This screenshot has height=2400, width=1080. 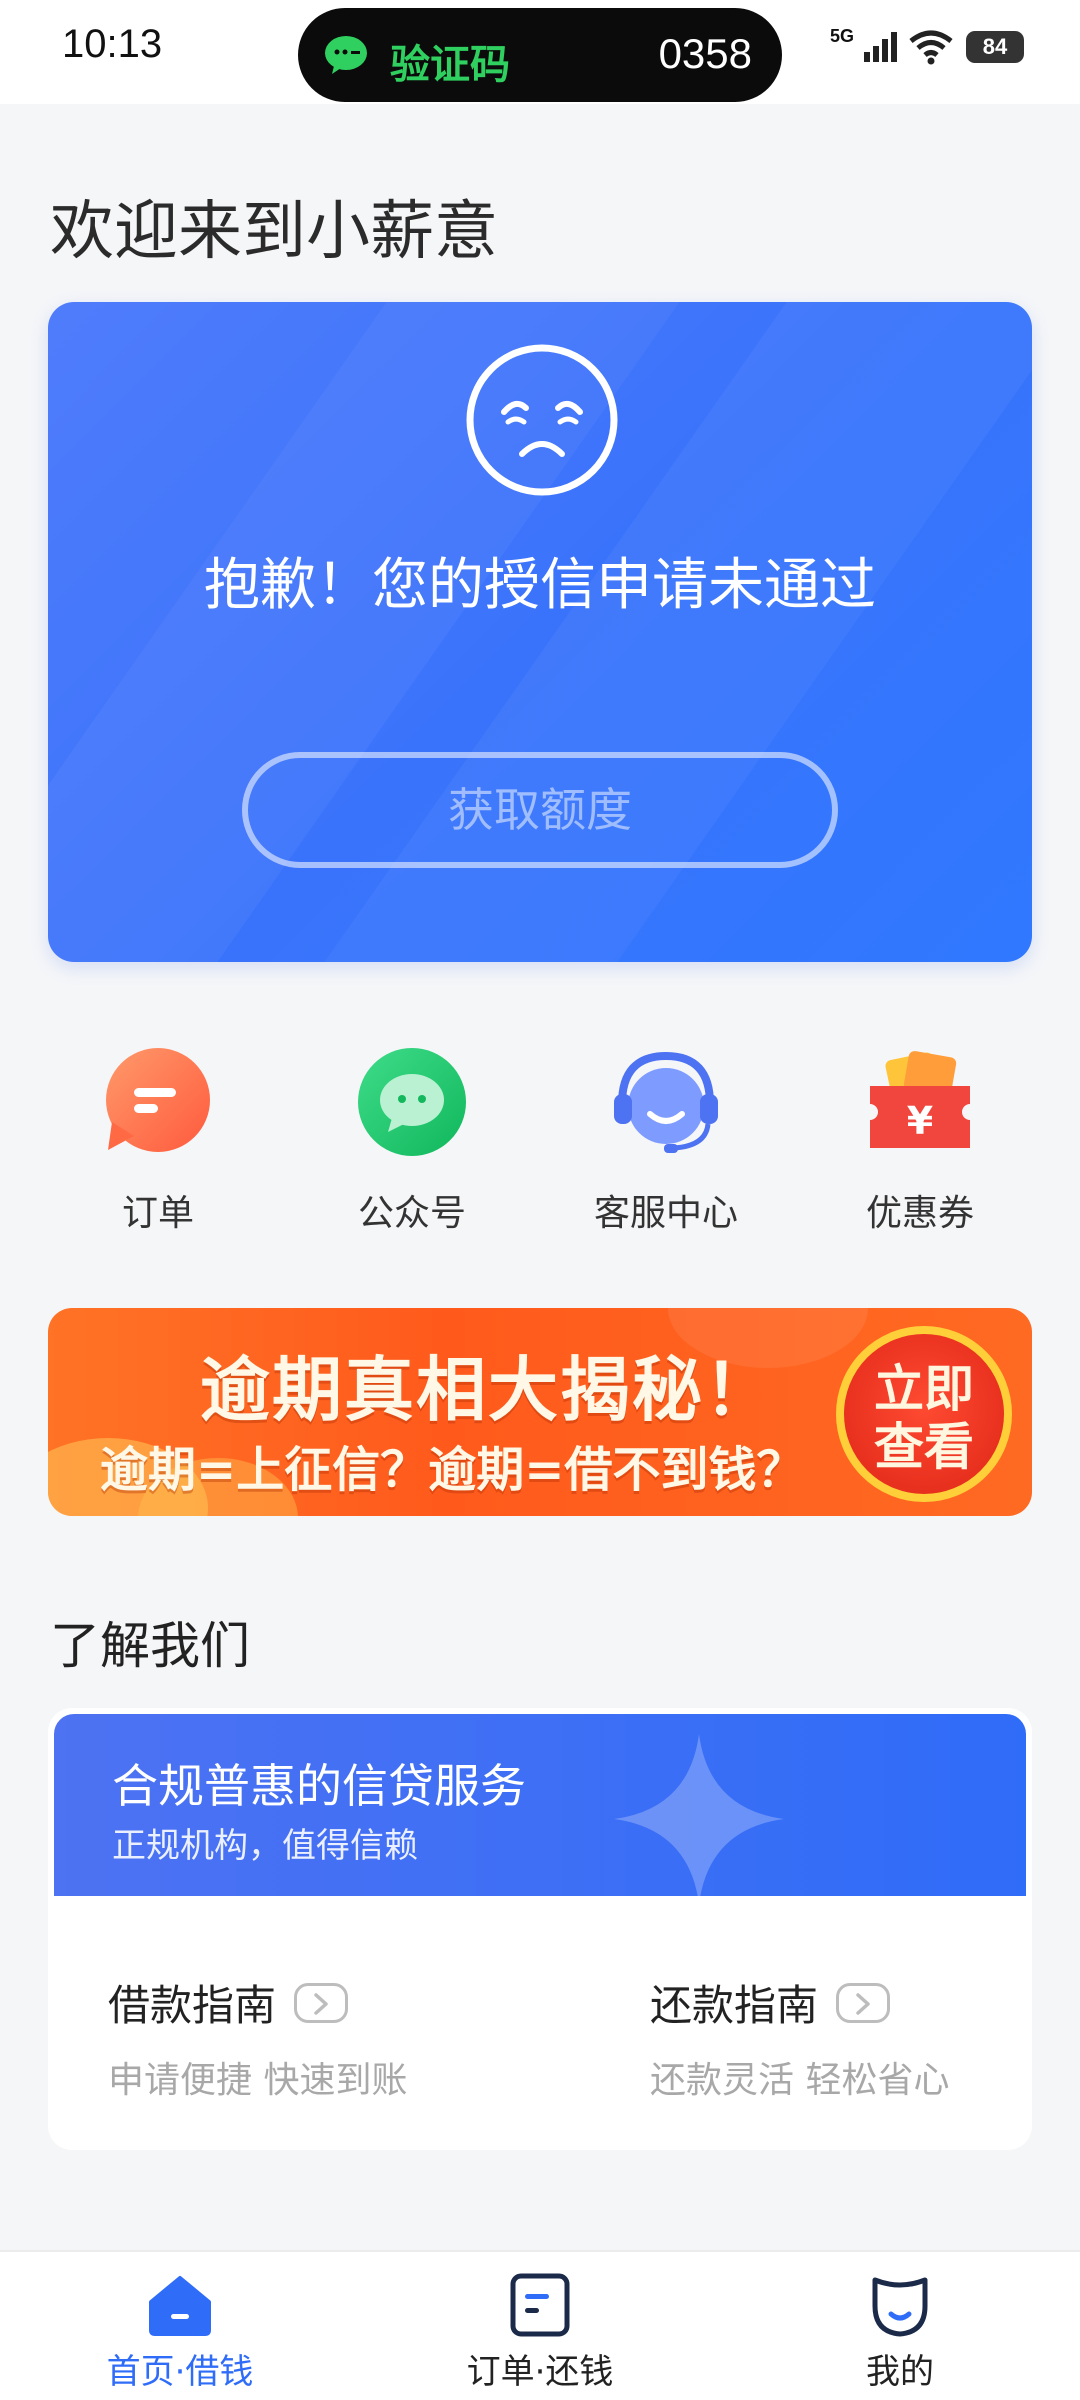 I want to click on repayment-guide-subtitle: 还款灵活 轻松省心, so click(x=800, y=2080).